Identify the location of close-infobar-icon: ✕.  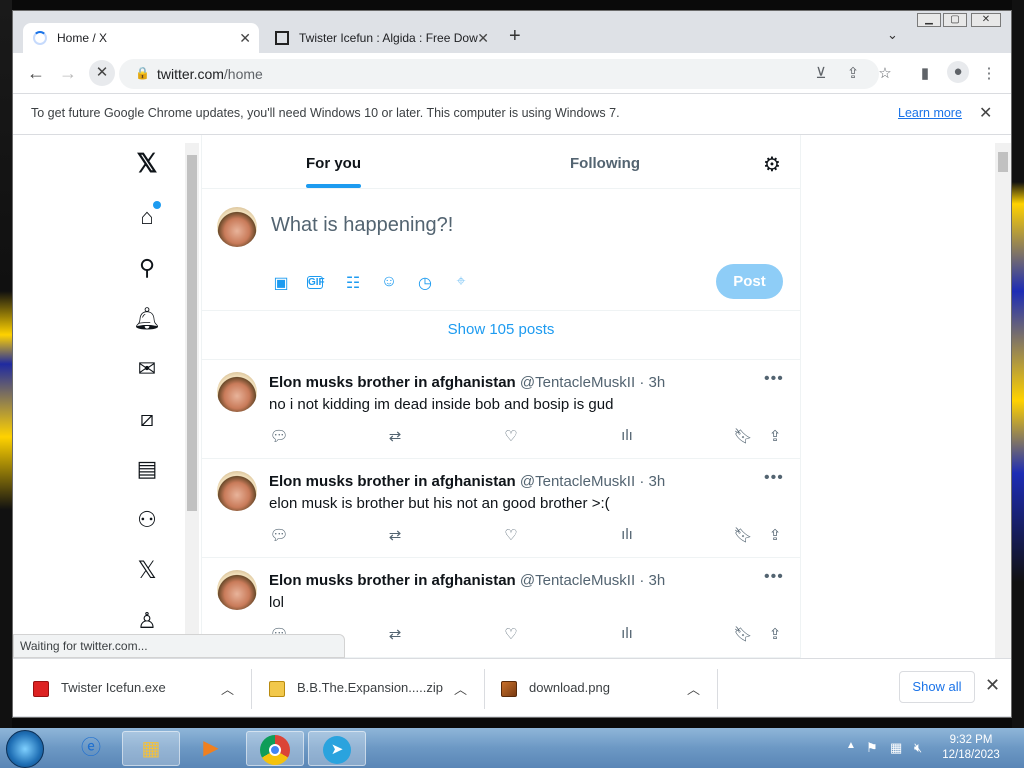
(985, 113).